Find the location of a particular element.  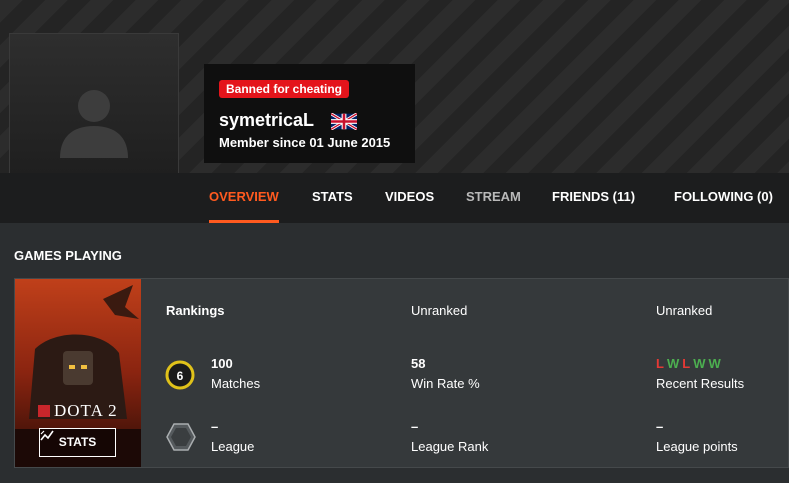

recent-results: LWLWW is located at coordinates (690, 363).